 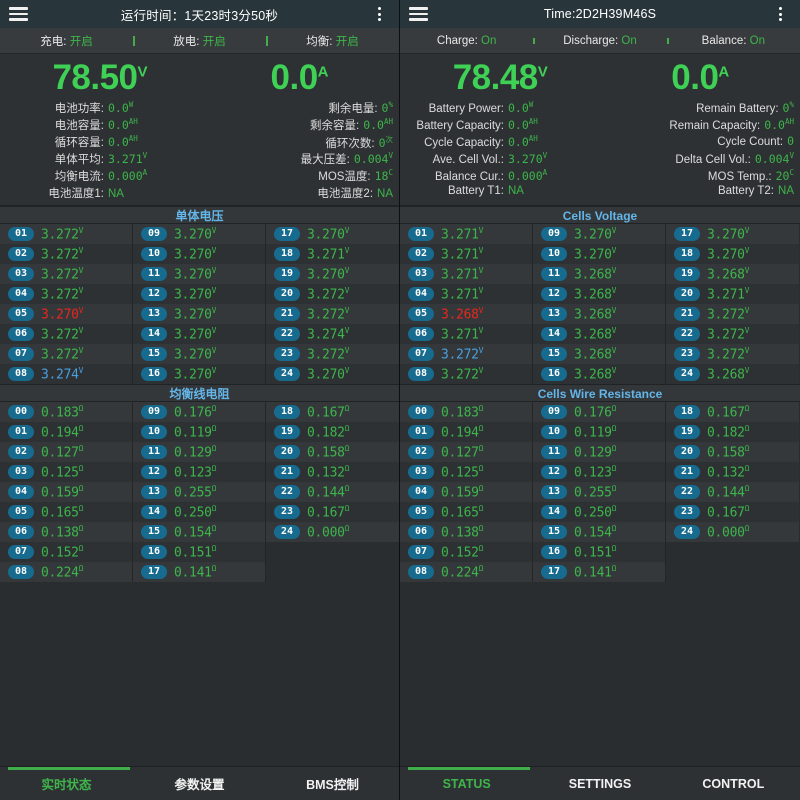 I want to click on table-row: 03 3.272V, so click(x=66, y=274).